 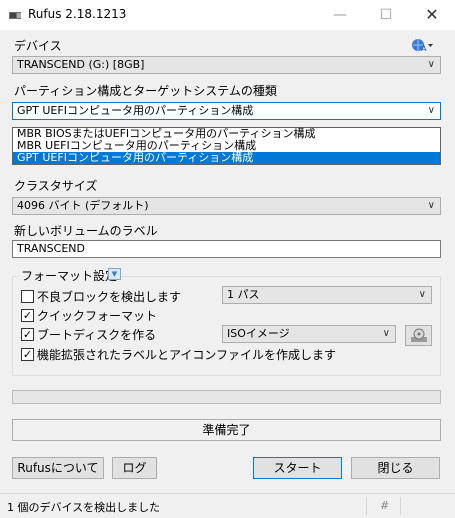 I want to click on status-text: 準備完了, so click(x=226, y=430).